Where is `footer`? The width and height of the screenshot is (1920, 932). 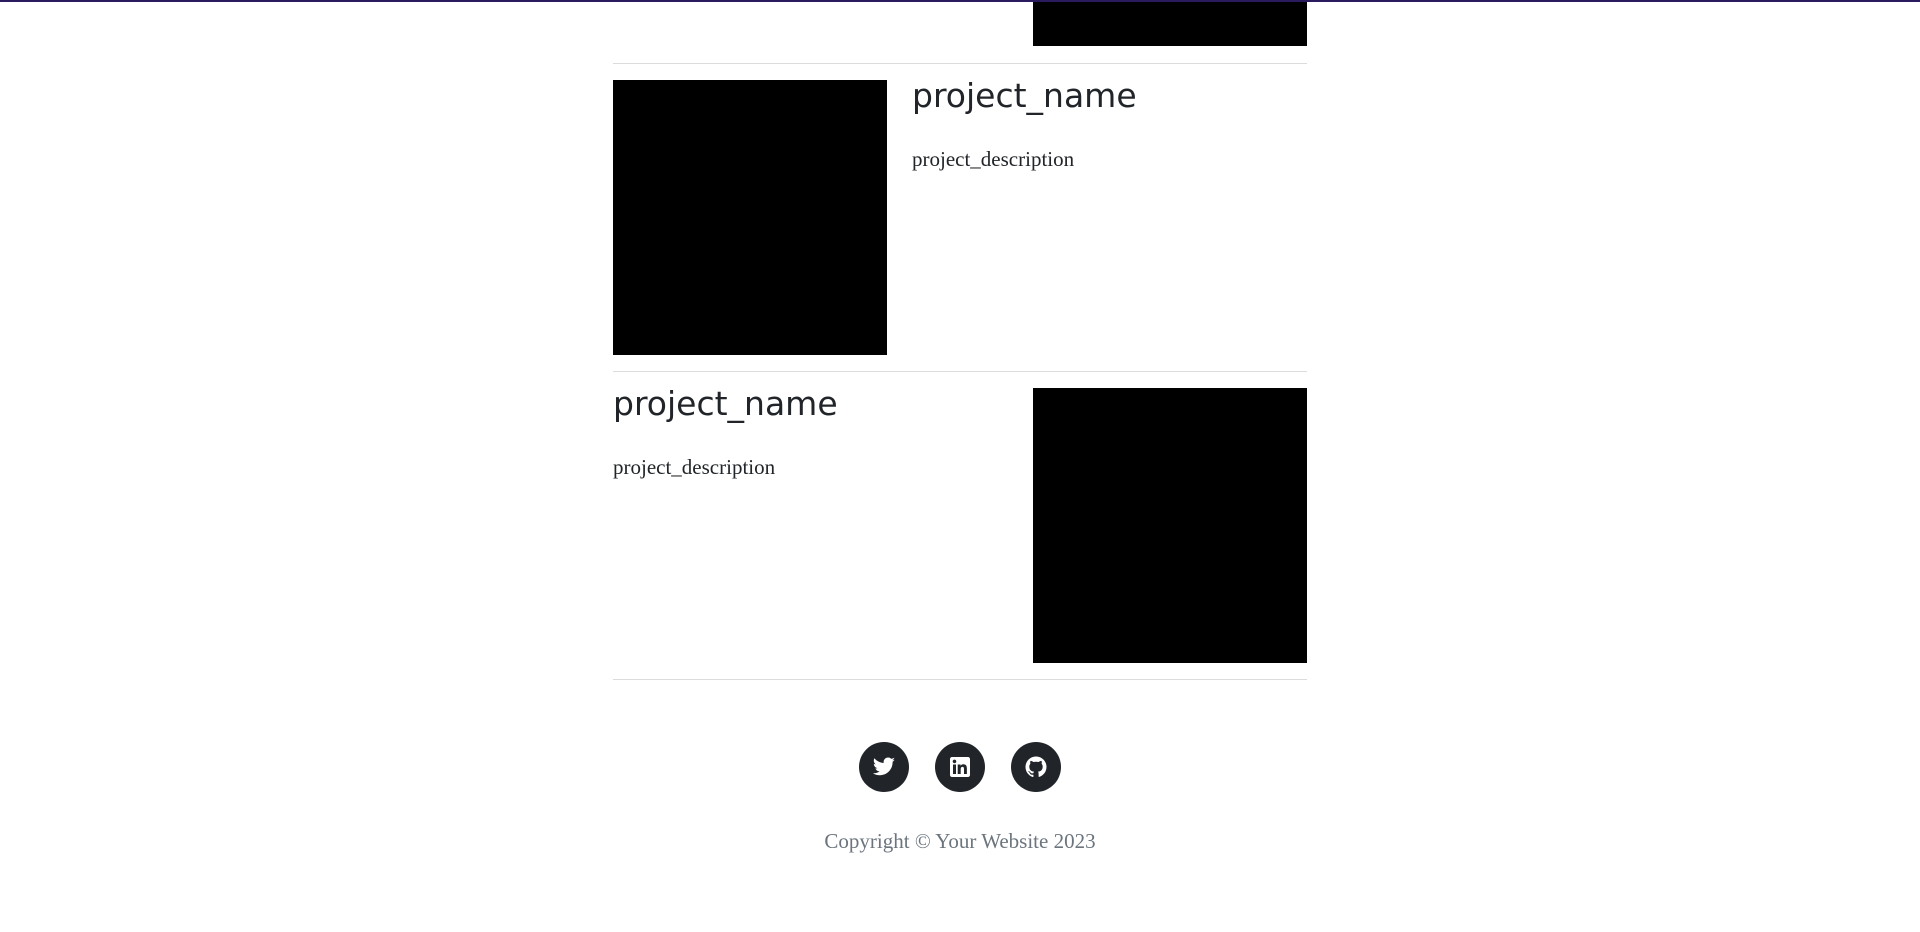 footer is located at coordinates (960, 767).